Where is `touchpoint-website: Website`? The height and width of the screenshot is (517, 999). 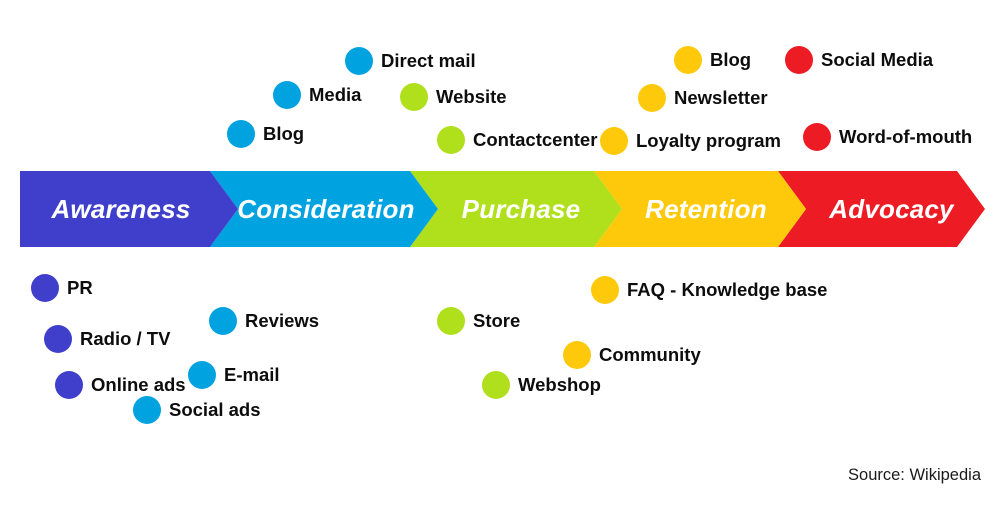
touchpoint-website: Website is located at coordinates (453, 97).